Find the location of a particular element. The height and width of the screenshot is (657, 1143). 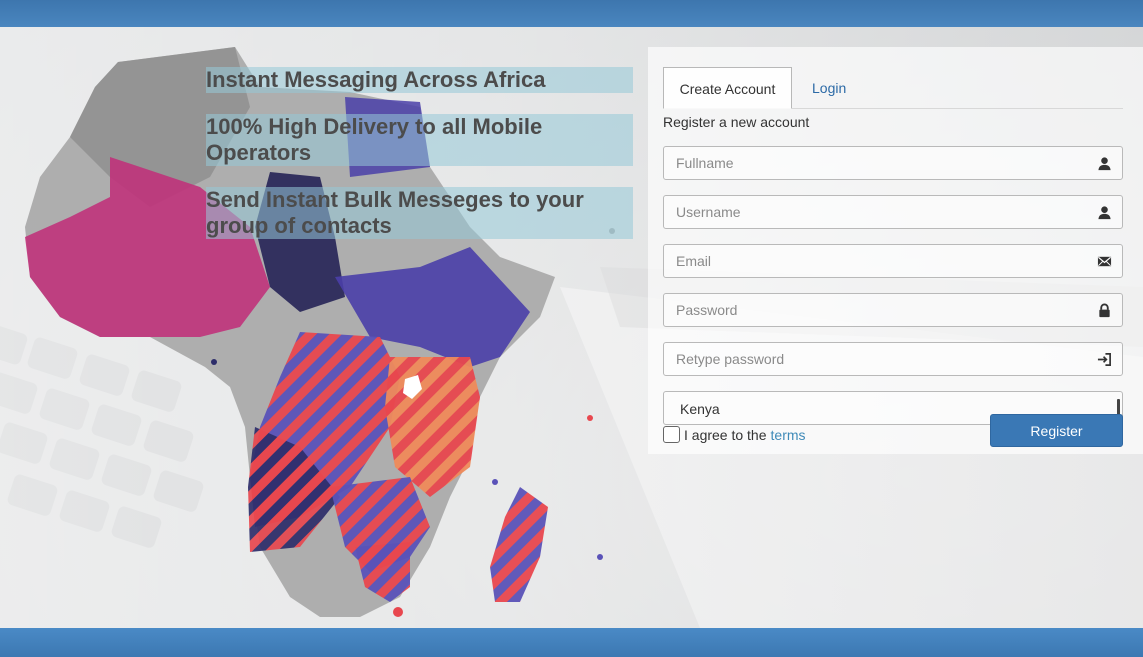

form-subtitle: Register a new account is located at coordinates (736, 122).